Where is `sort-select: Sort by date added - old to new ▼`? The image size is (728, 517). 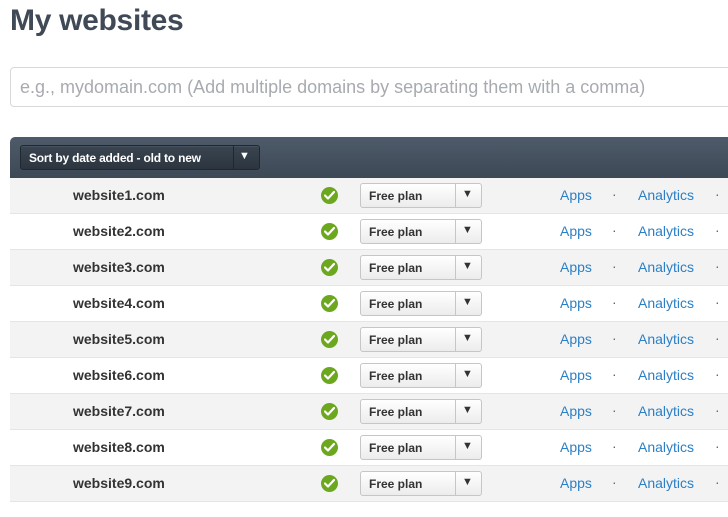
sort-select: Sort by date added - old to new ▼ is located at coordinates (140, 157).